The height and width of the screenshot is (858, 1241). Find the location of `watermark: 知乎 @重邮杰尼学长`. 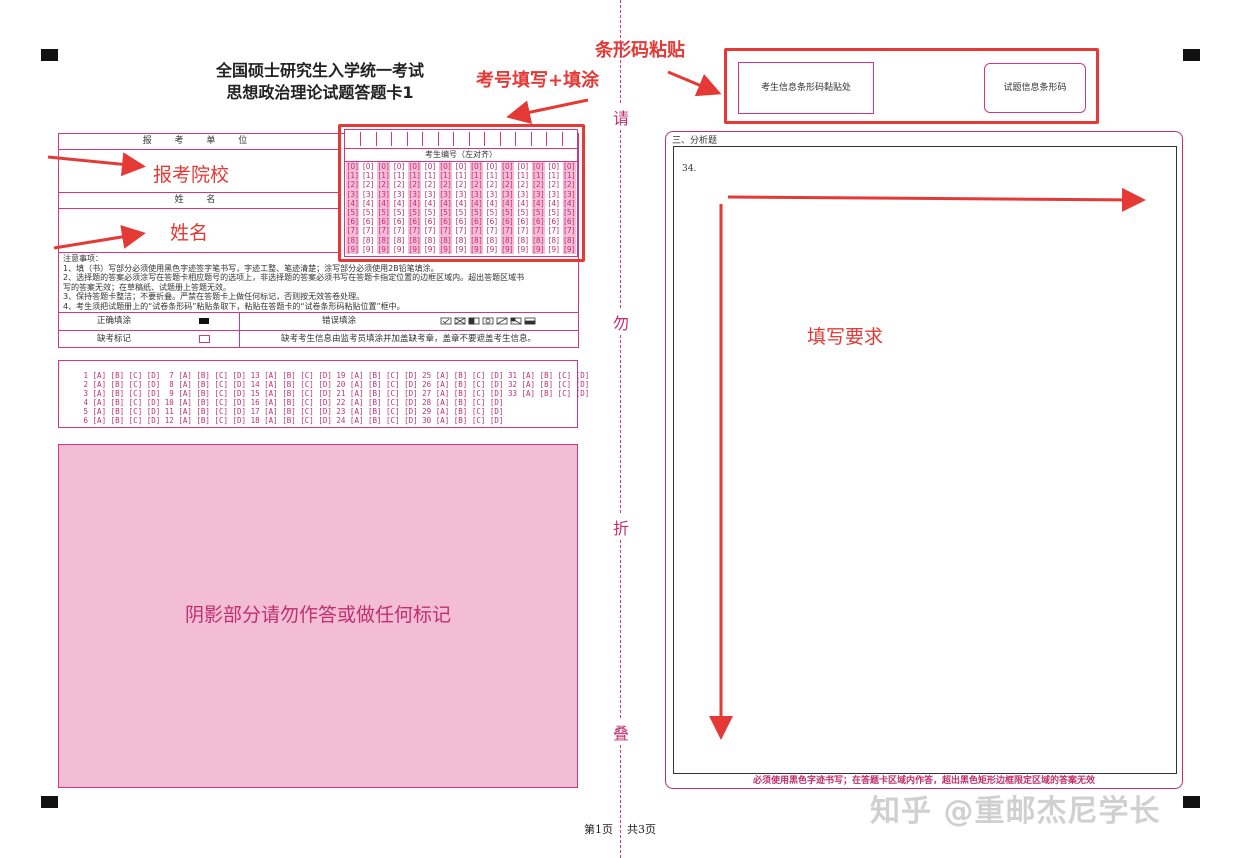

watermark: 知乎 @重邮杰尼学长 is located at coordinates (1015, 811).